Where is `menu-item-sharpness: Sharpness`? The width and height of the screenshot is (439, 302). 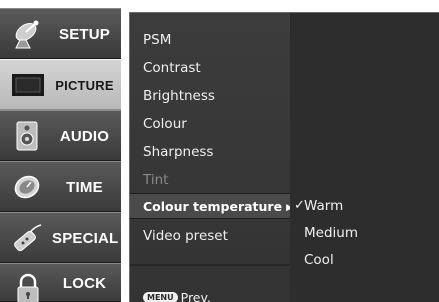
menu-item-sharpness: Sharpness is located at coordinates (210, 152).